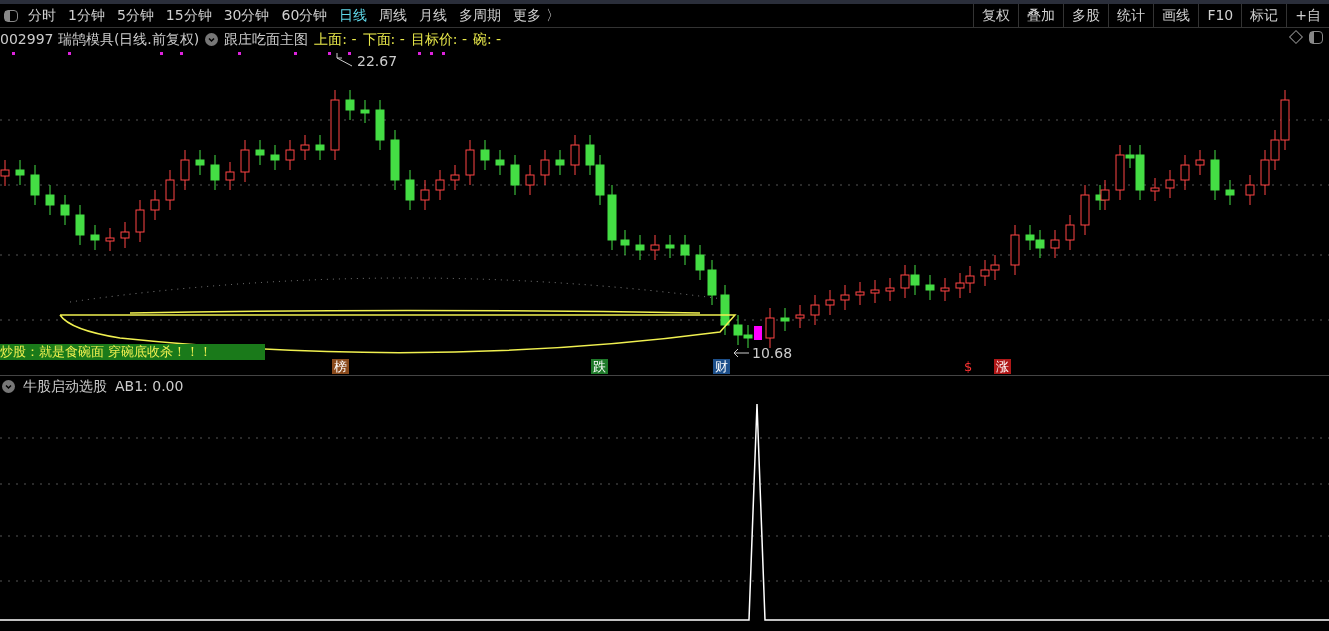 The image size is (1329, 631). Describe the element at coordinates (480, 15) in the screenshot. I see `period-tab: 多周期` at that location.